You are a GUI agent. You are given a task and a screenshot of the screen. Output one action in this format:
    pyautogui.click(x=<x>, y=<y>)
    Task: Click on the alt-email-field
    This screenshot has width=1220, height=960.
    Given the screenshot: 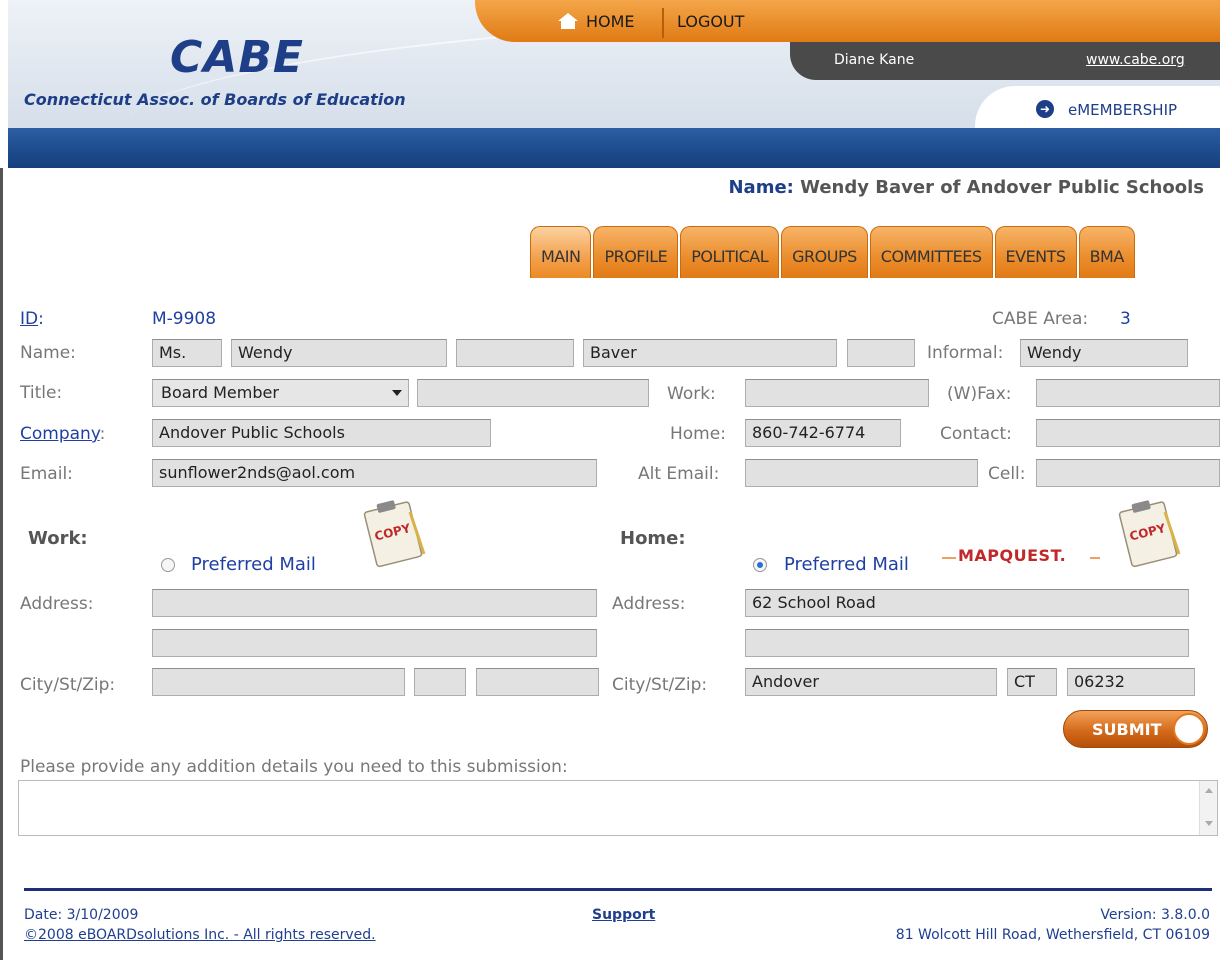 What is the action you would take?
    pyautogui.click(x=861, y=473)
    